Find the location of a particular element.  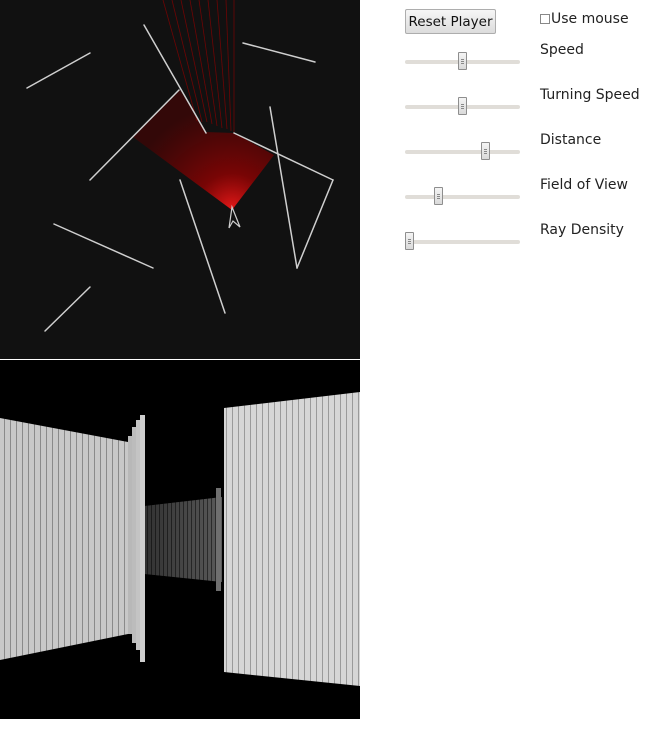

field-of-view-slider is located at coordinates (462, 197).